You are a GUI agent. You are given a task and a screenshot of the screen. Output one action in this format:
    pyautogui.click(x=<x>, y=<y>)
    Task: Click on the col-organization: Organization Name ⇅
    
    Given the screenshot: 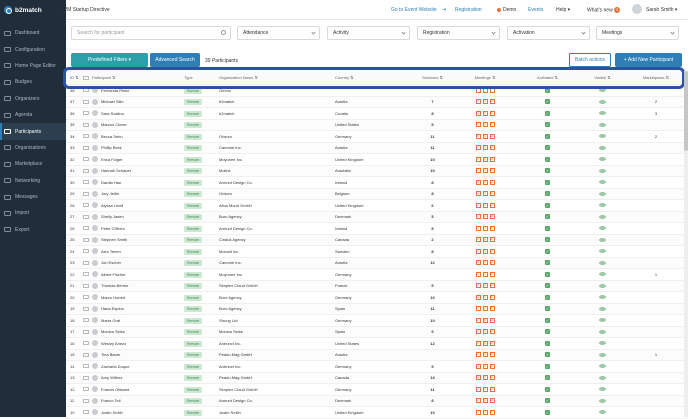 What is the action you would take?
    pyautogui.click(x=277, y=77)
    